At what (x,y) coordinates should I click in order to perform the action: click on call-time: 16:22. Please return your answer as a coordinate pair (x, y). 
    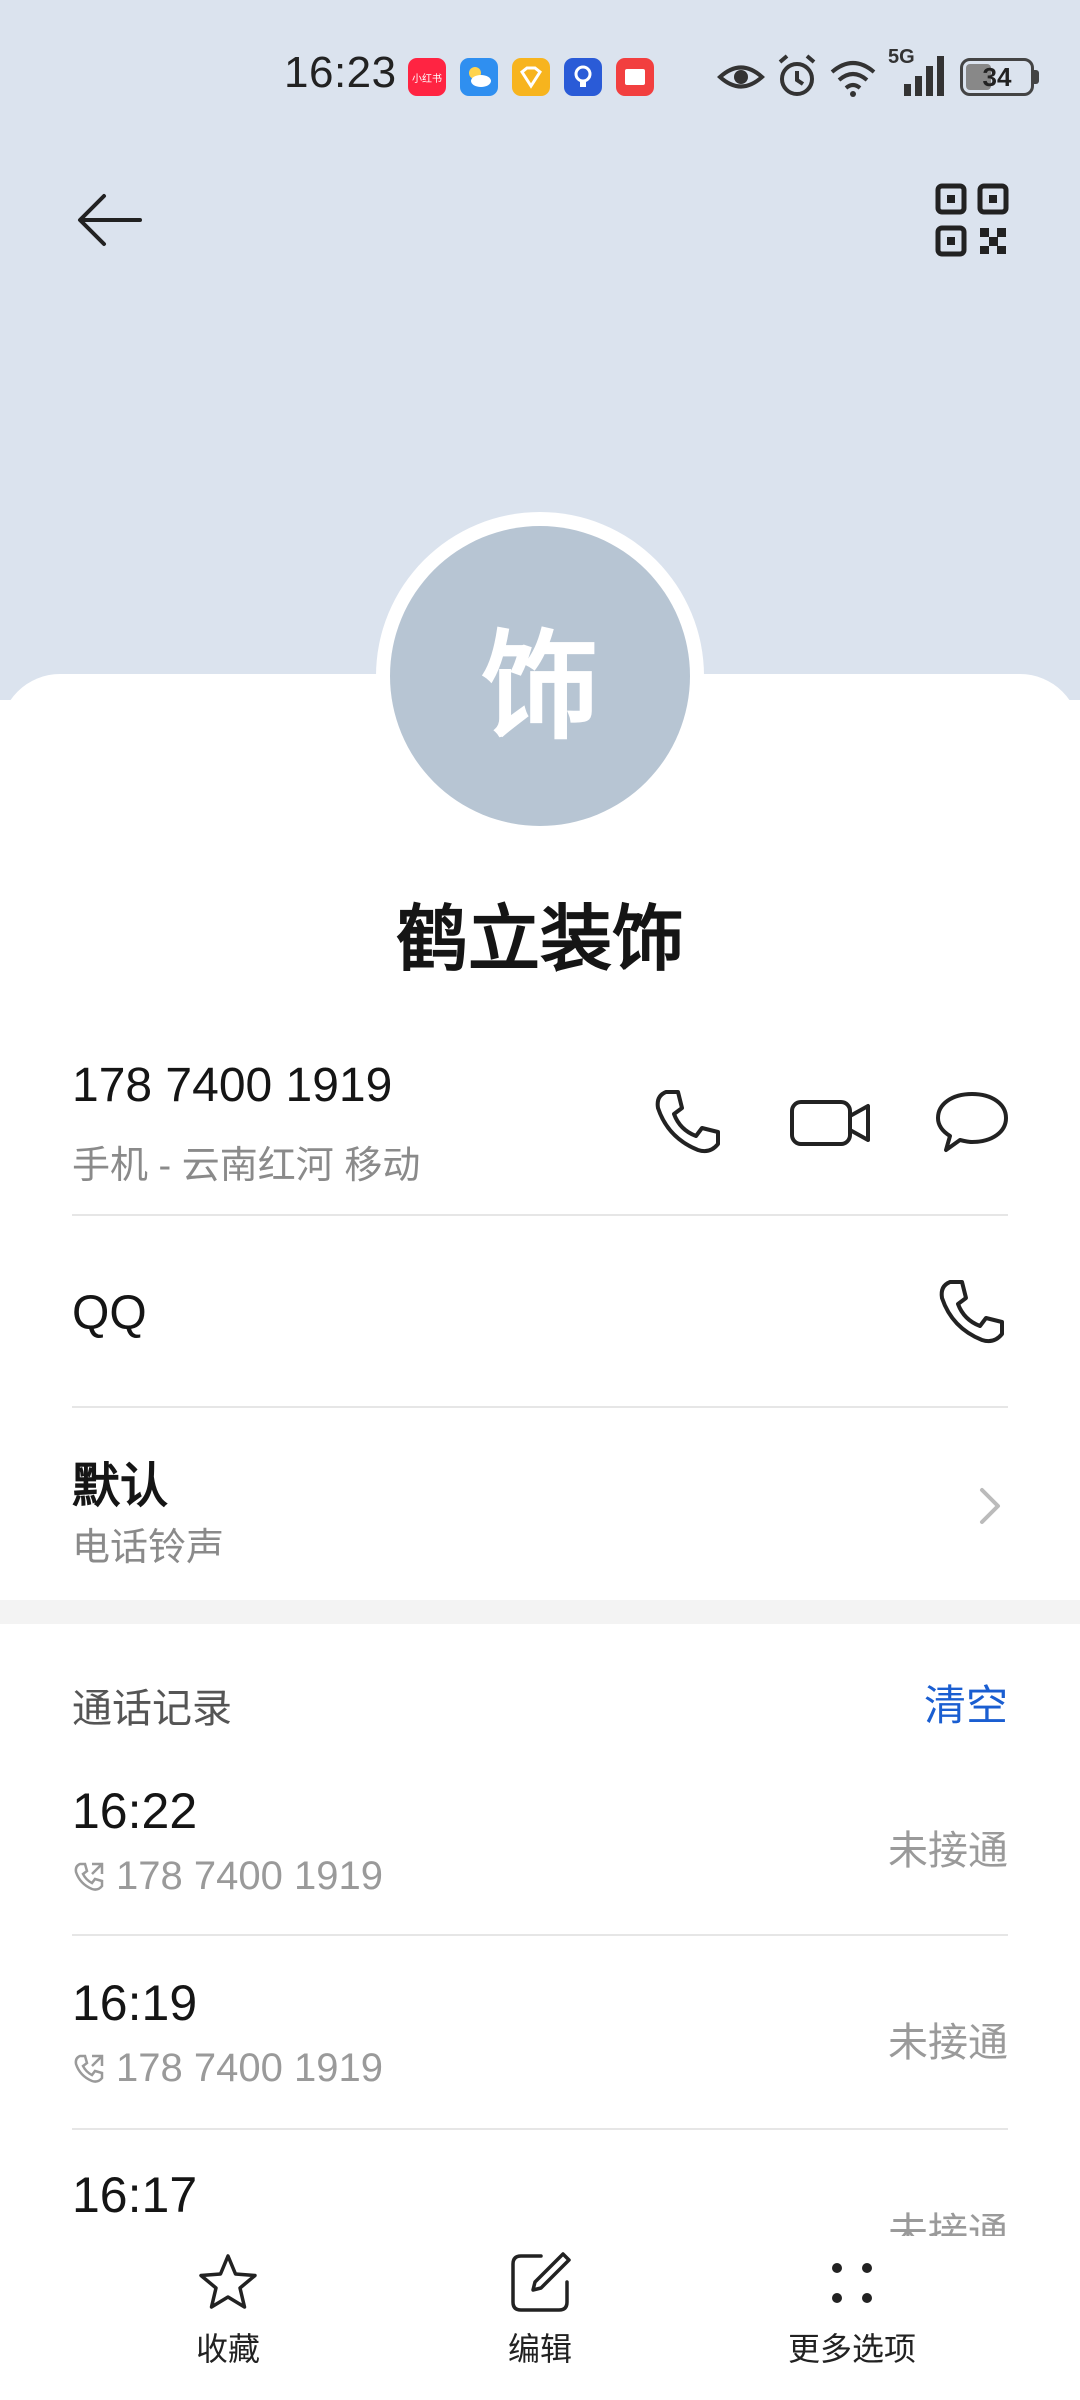
    Looking at the image, I should click on (135, 1811).